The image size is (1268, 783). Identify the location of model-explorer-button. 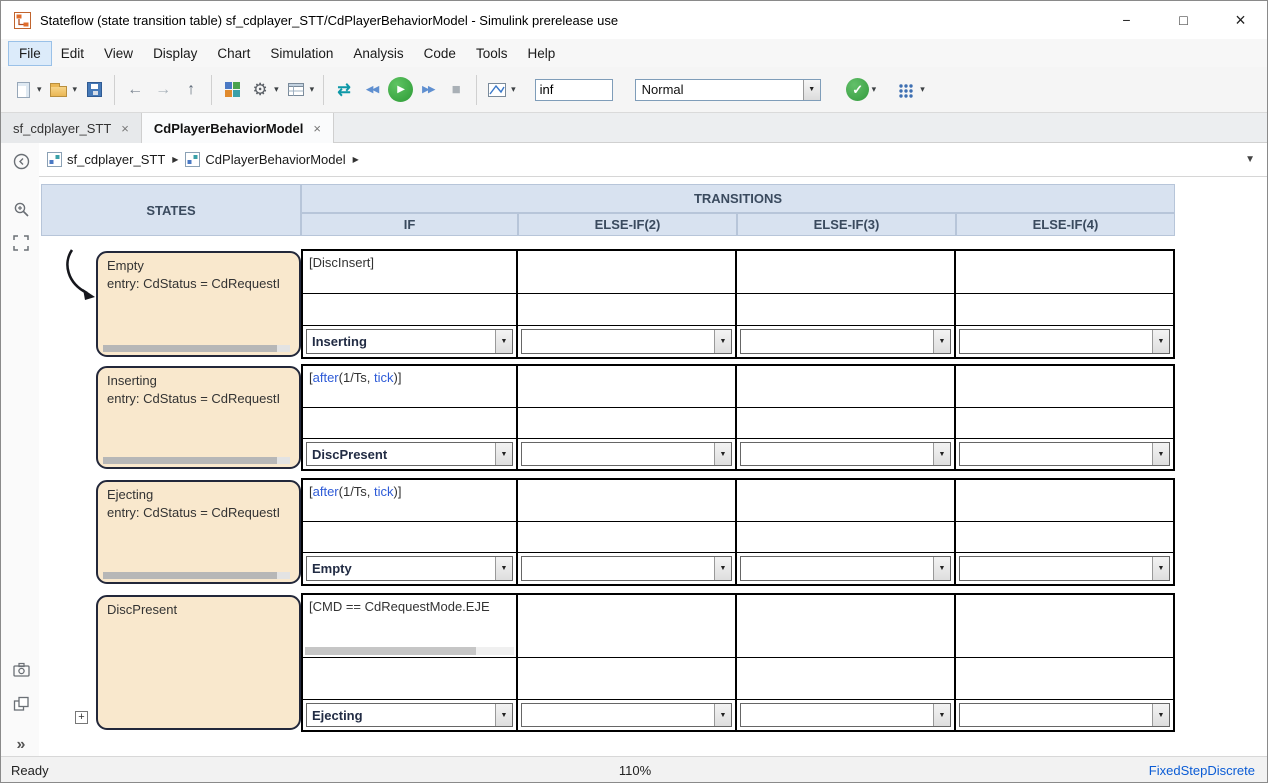
(296, 90).